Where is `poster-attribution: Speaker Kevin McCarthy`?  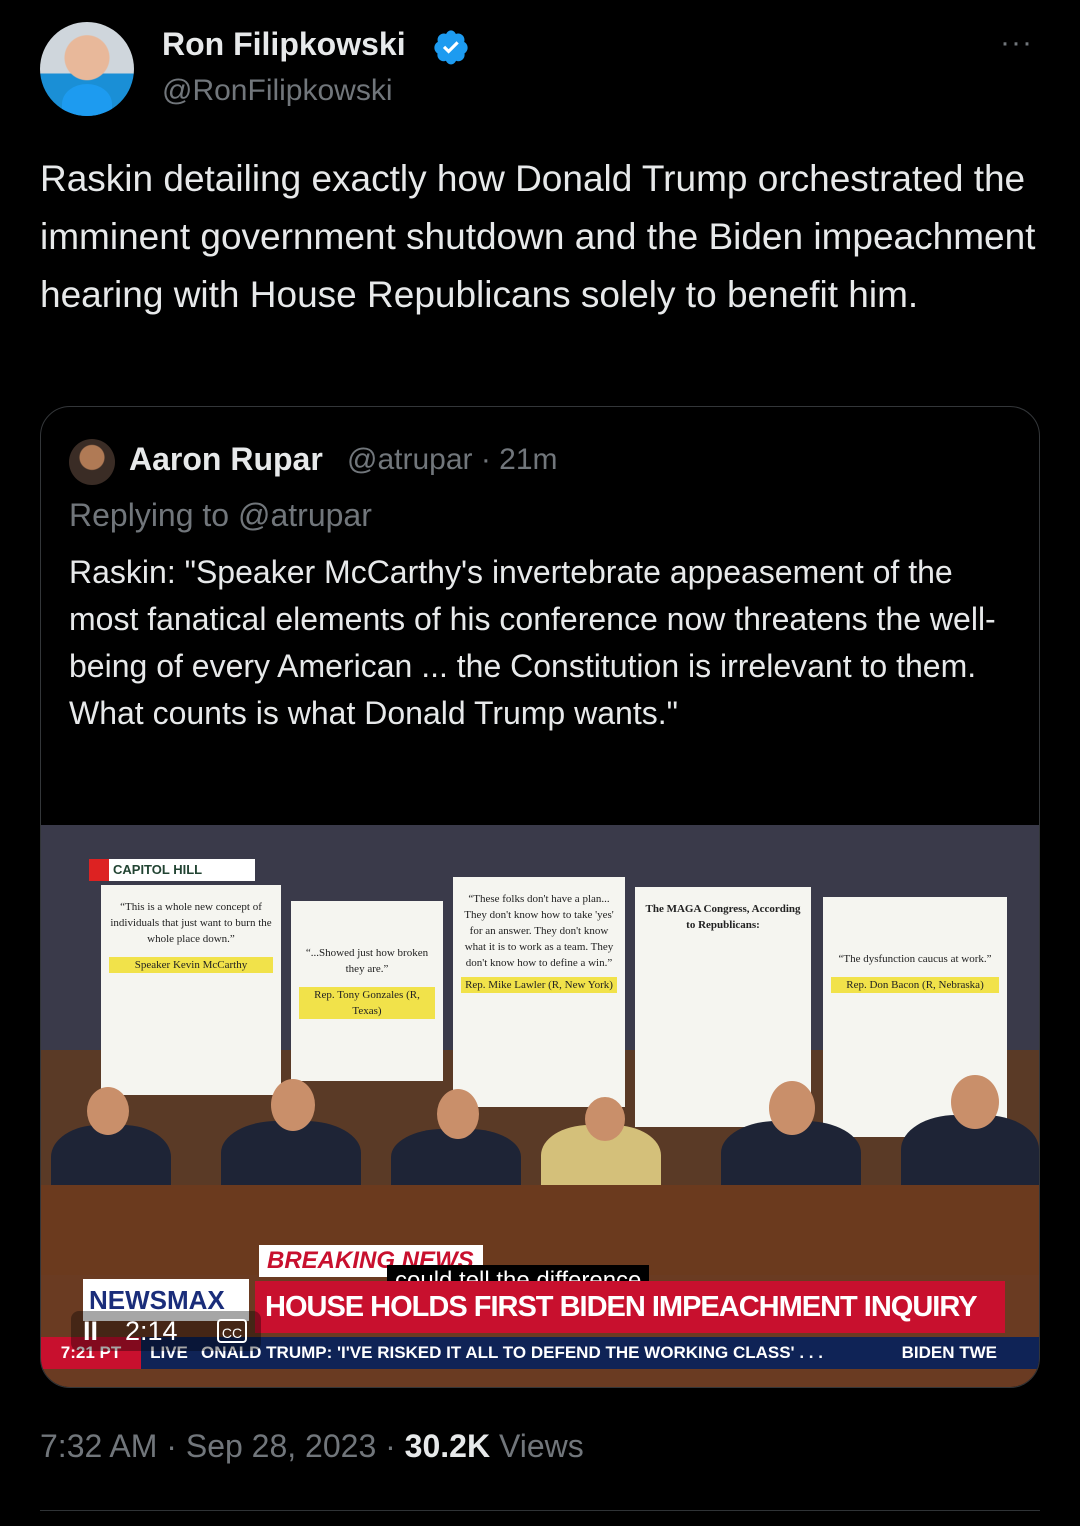 poster-attribution: Speaker Kevin McCarthy is located at coordinates (191, 965).